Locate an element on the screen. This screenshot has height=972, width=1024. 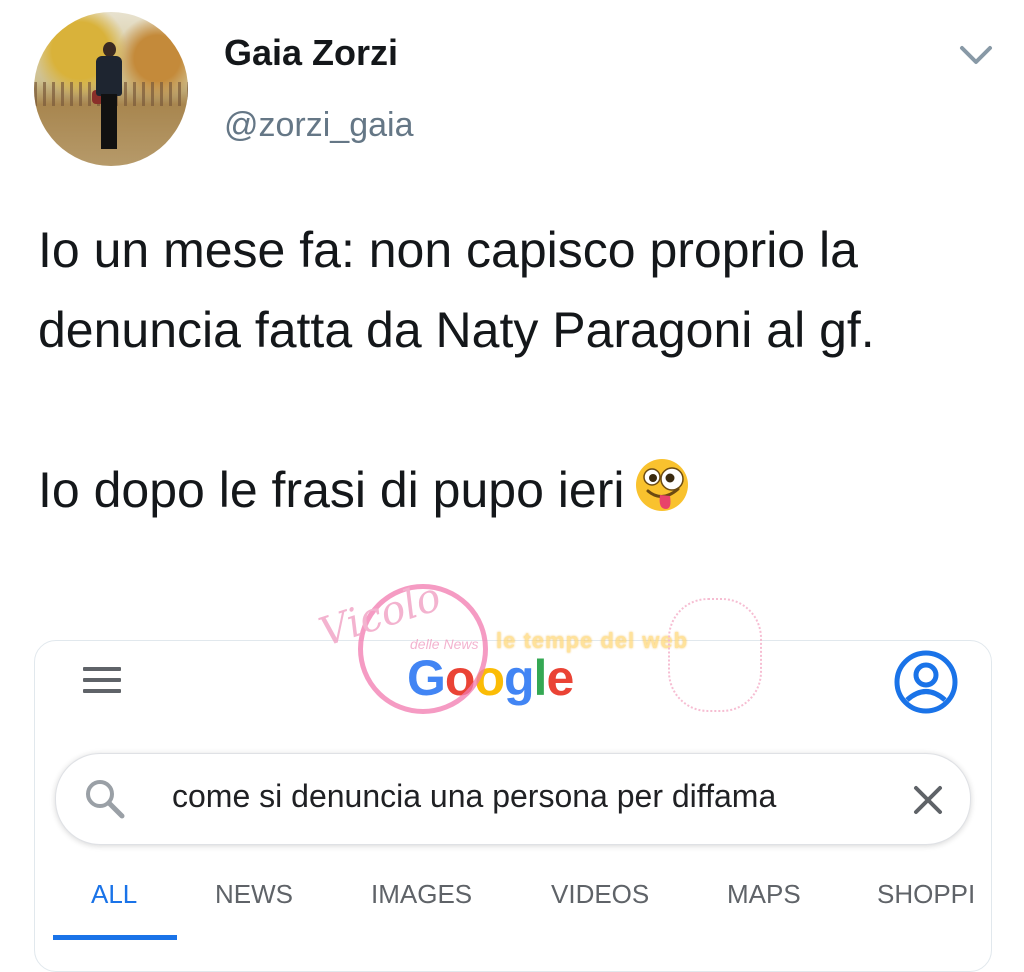
tab-news: NEWS is located at coordinates (254, 894).